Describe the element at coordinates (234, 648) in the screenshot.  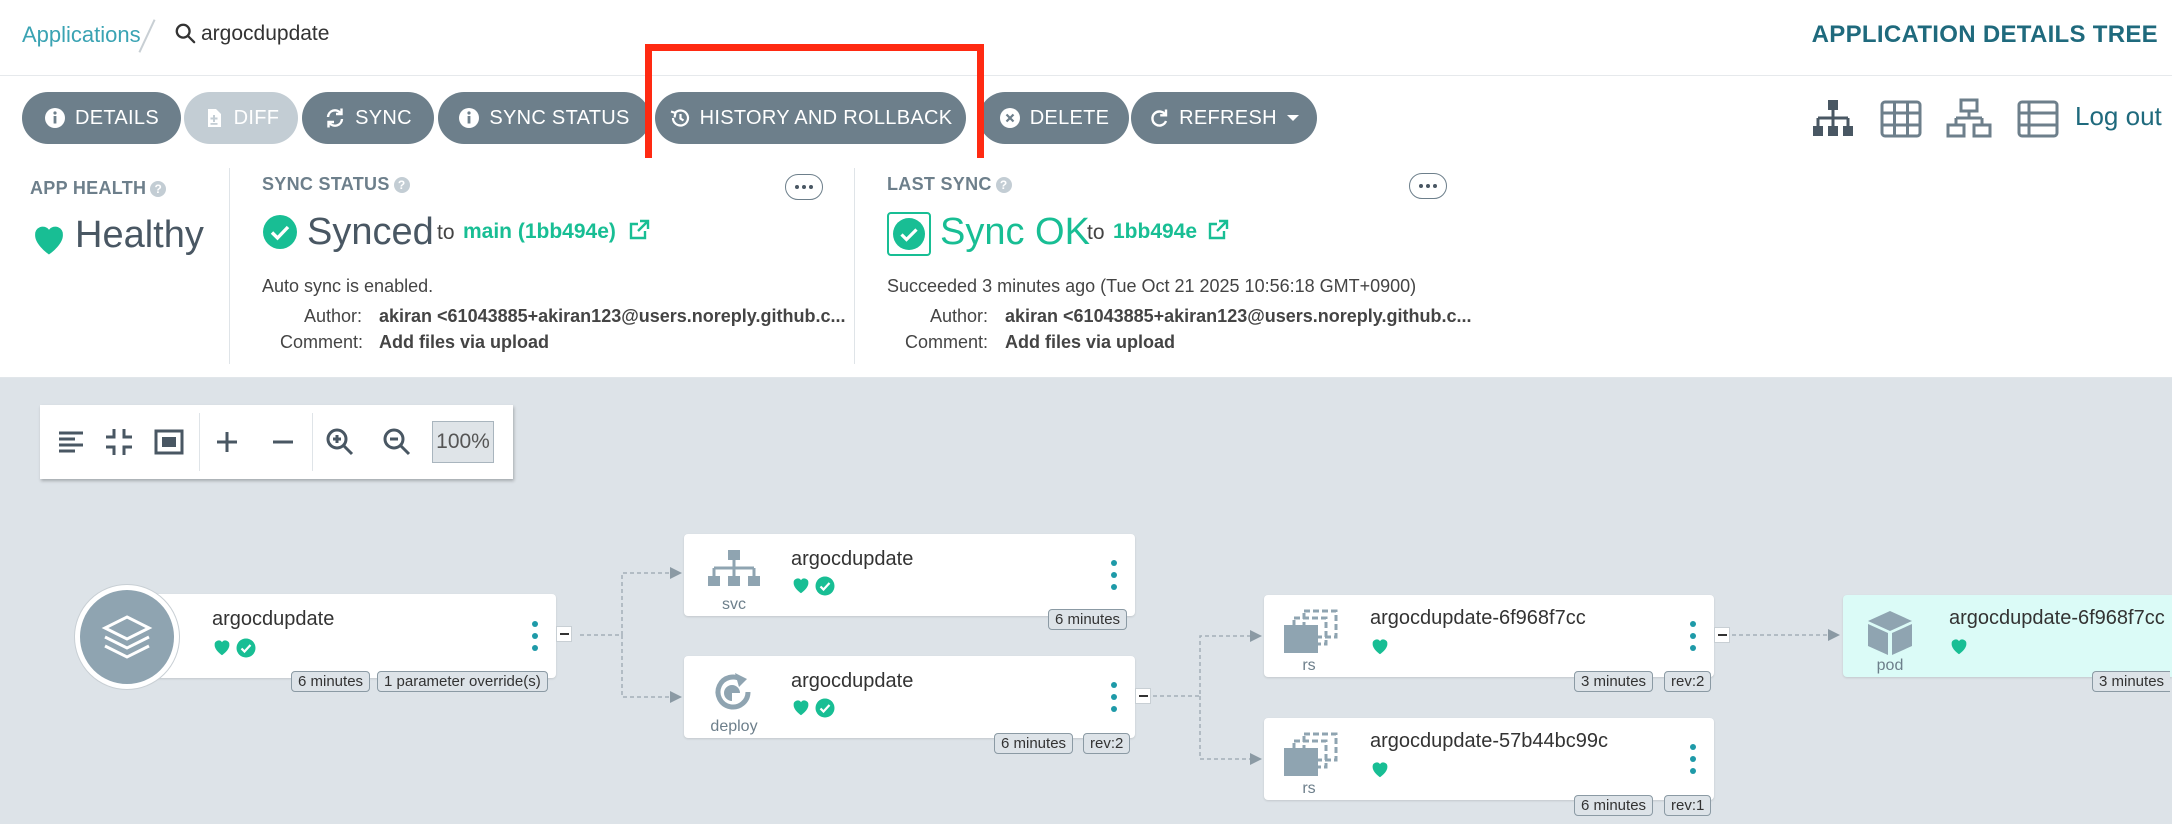
I see `app-node-status` at that location.